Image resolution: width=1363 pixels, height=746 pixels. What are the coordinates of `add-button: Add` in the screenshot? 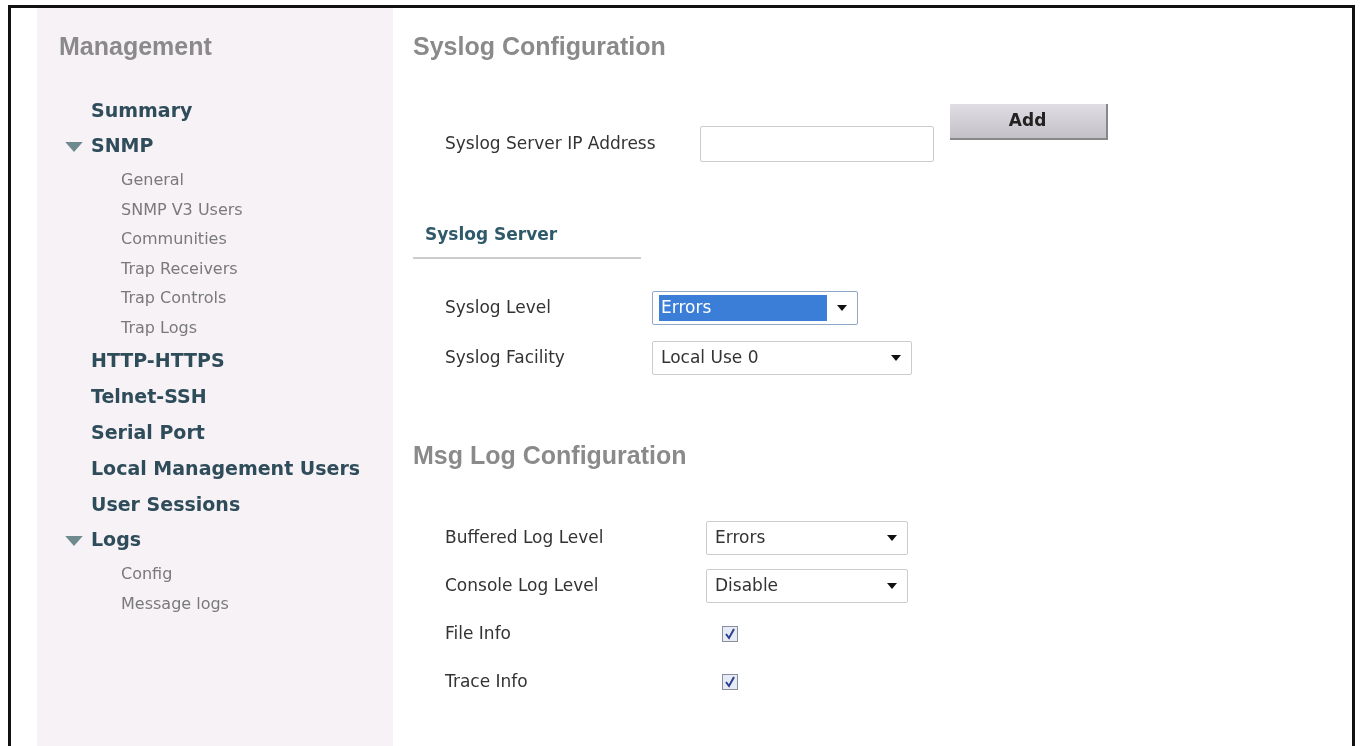 It's located at (1028, 121).